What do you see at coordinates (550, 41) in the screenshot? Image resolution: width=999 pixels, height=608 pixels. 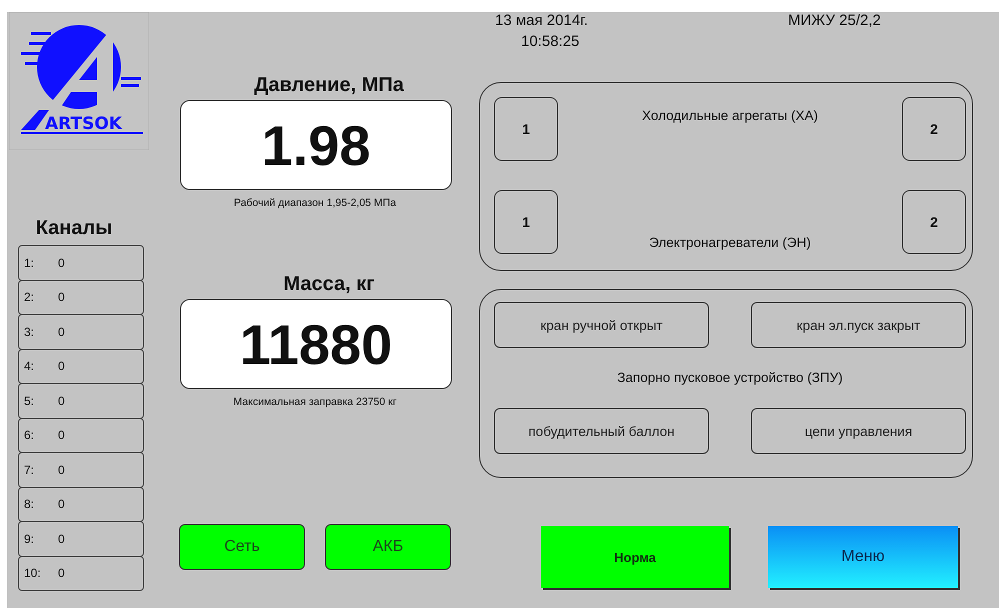 I see `time-text: 10:58:25` at bounding box center [550, 41].